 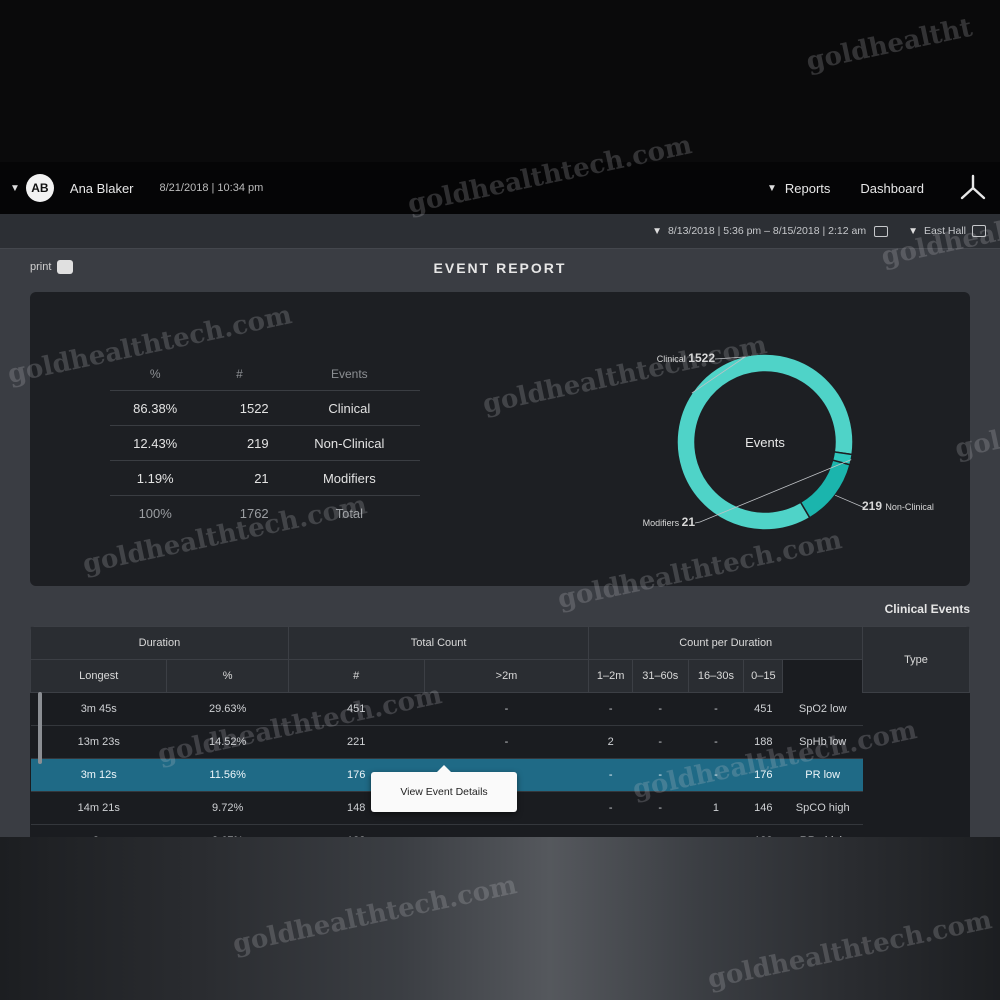 I want to click on scrollbar-thumb, so click(x=40, y=728).